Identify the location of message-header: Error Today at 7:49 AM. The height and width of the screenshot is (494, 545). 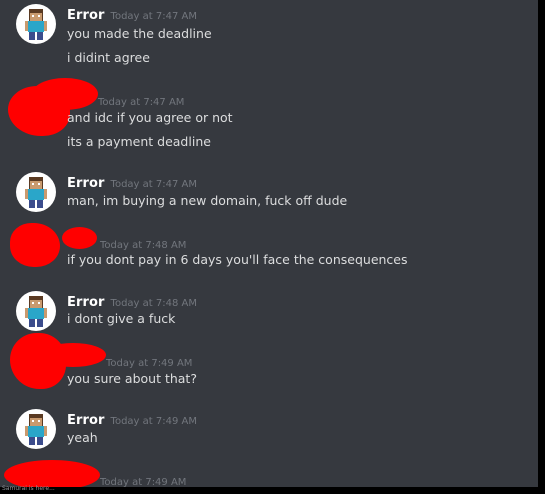
(132, 419).